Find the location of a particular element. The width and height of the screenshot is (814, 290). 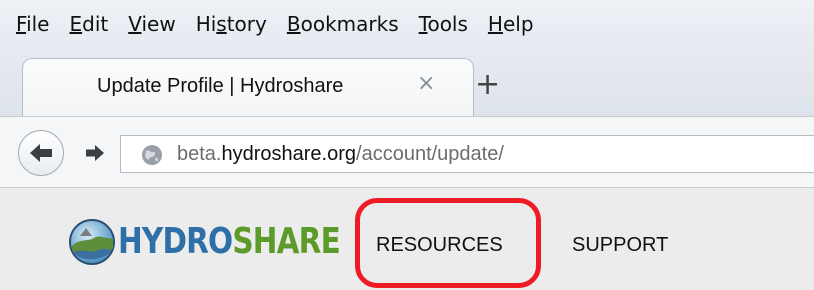

menu-edit-label: dit is located at coordinates (95, 24).